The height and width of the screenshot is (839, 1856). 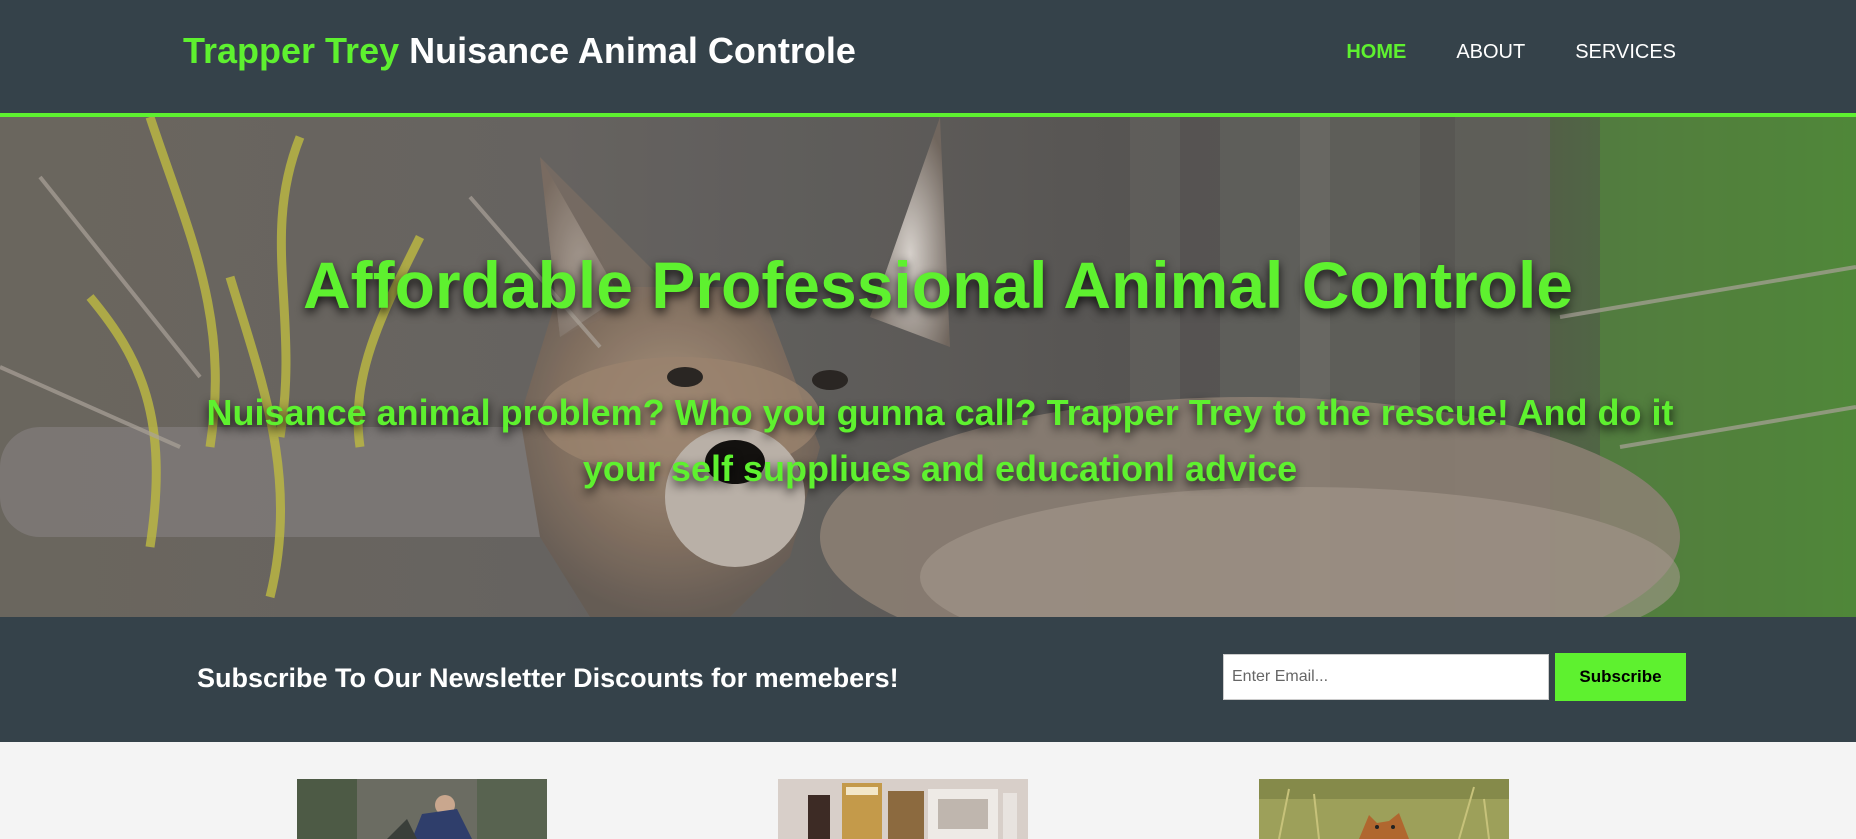 I want to click on trapper-photo, so click(x=422, y=809).